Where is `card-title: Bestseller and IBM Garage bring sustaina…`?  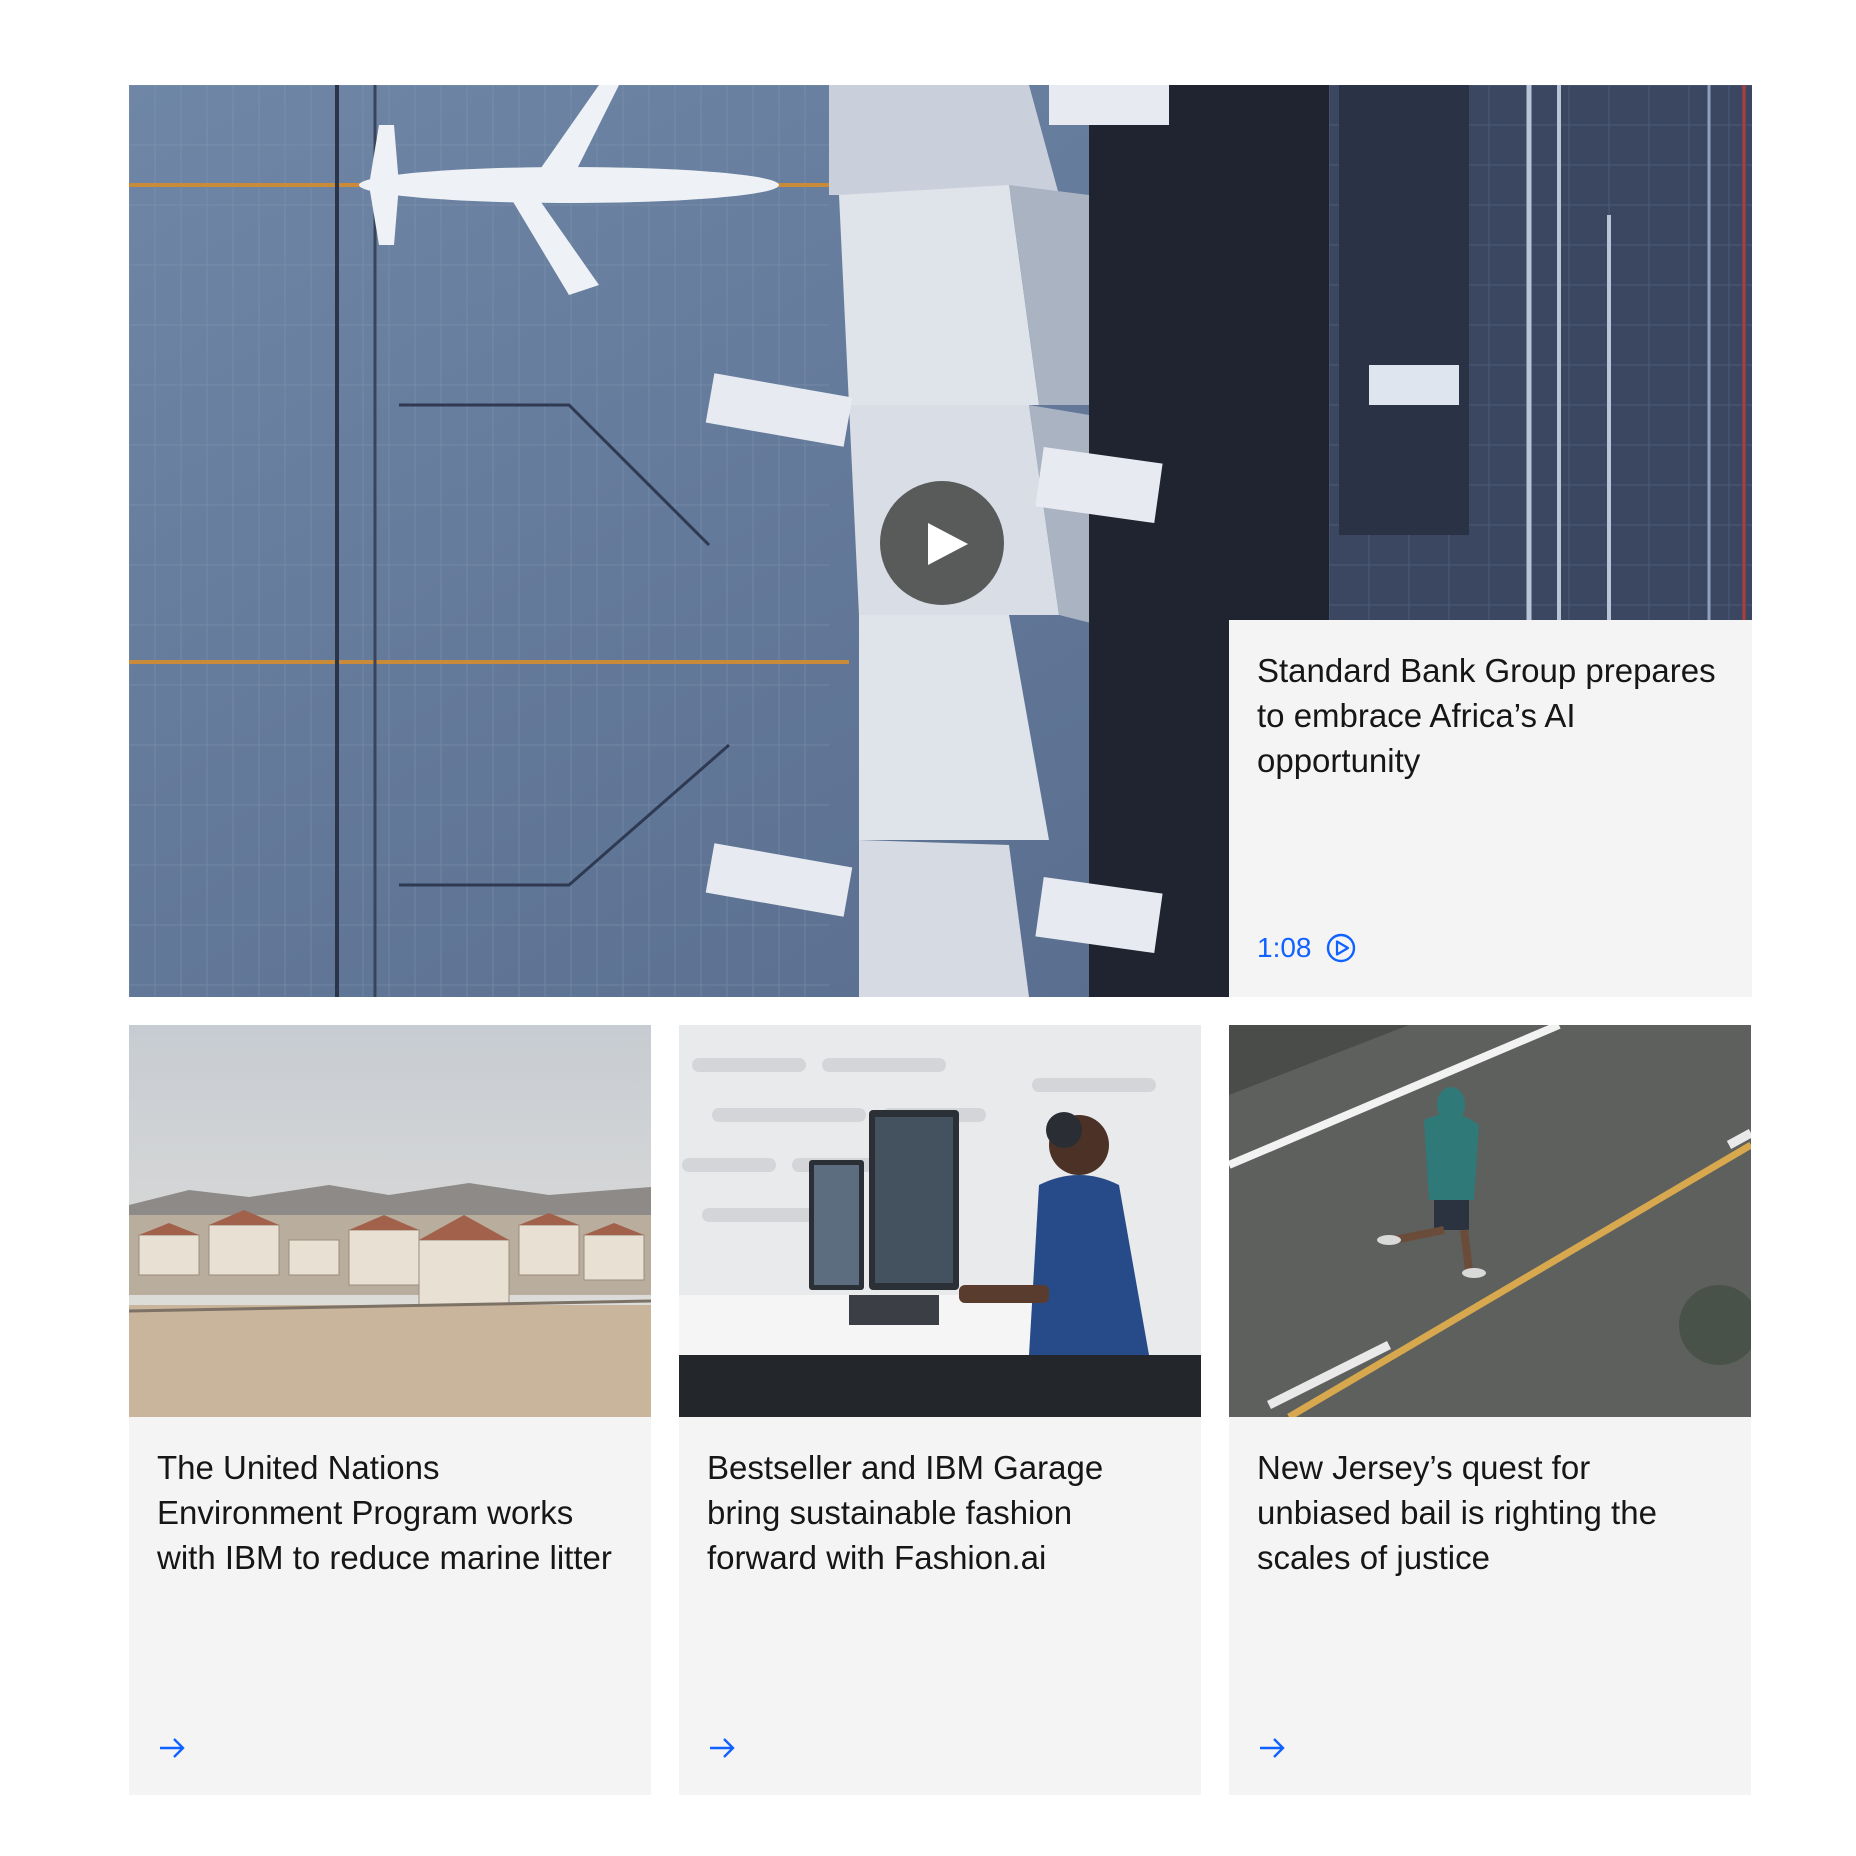 card-title: Bestseller and IBM Garage bring sustaina… is located at coordinates (905, 1512).